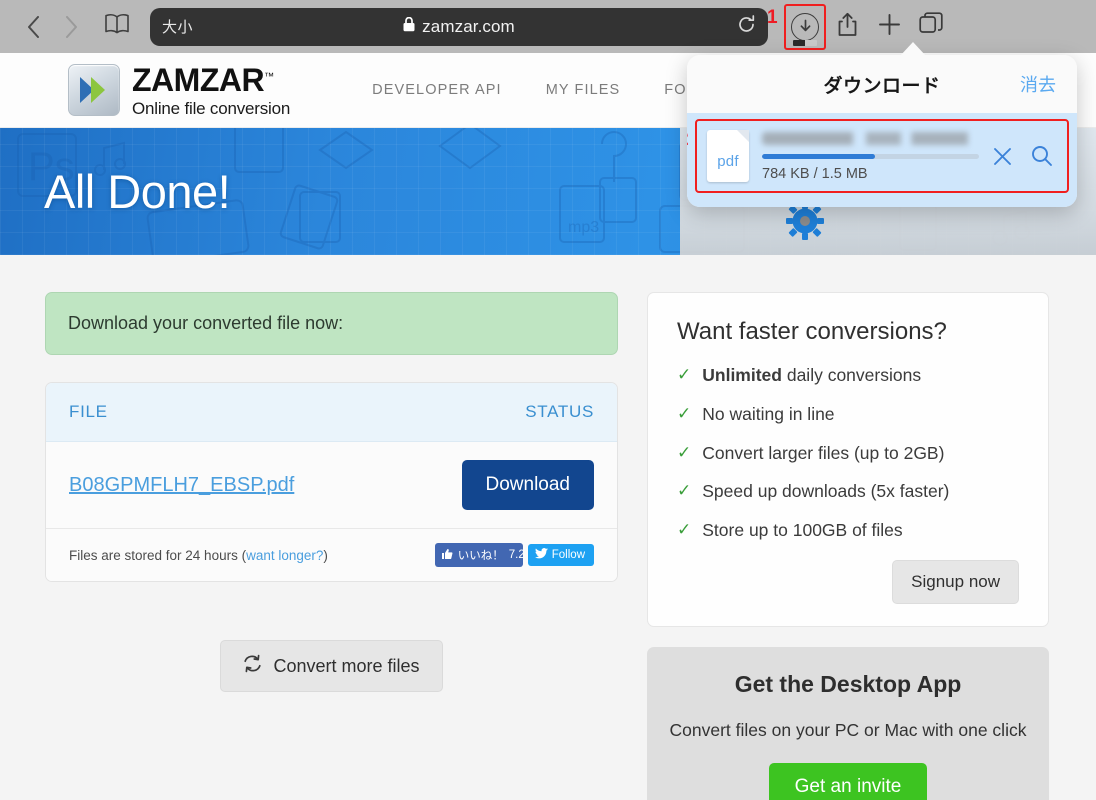 The image size is (1096, 800). Describe the element at coordinates (568, 555) in the screenshot. I see `twitter-follow-label: Follow` at that location.